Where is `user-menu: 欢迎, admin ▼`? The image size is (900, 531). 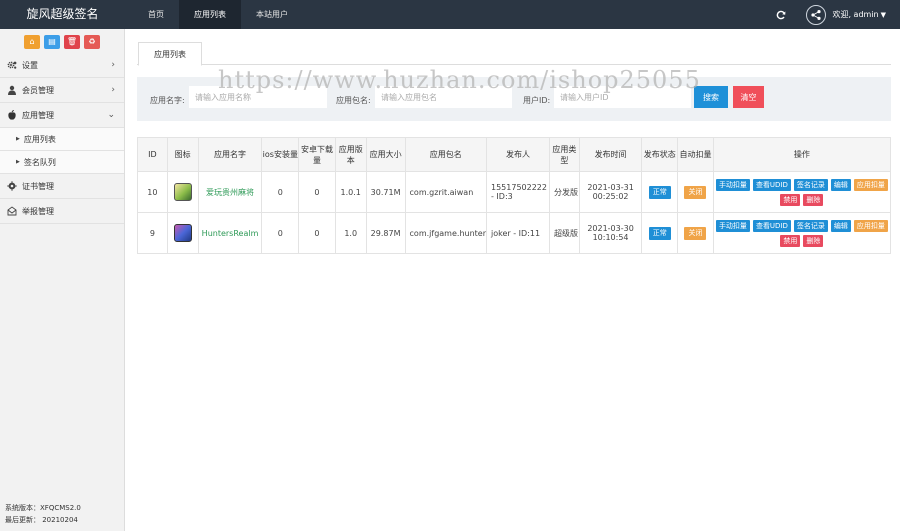 user-menu: 欢迎, admin ▼ is located at coordinates (859, 14).